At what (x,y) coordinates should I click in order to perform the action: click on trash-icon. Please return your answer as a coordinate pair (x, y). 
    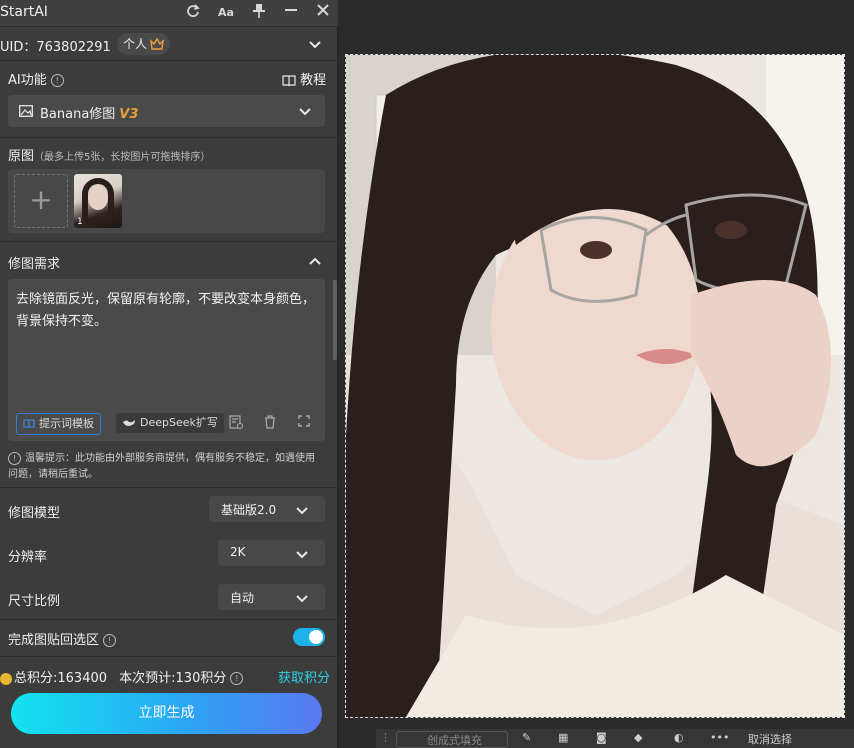
    Looking at the image, I should click on (270, 423).